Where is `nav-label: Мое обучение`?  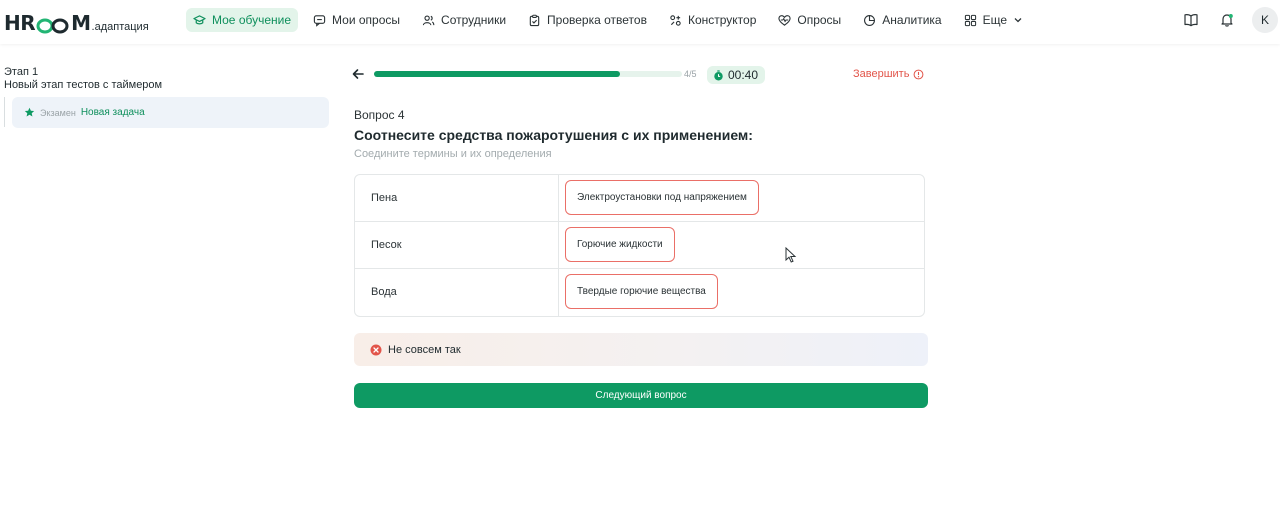
nav-label: Мое обучение is located at coordinates (252, 20).